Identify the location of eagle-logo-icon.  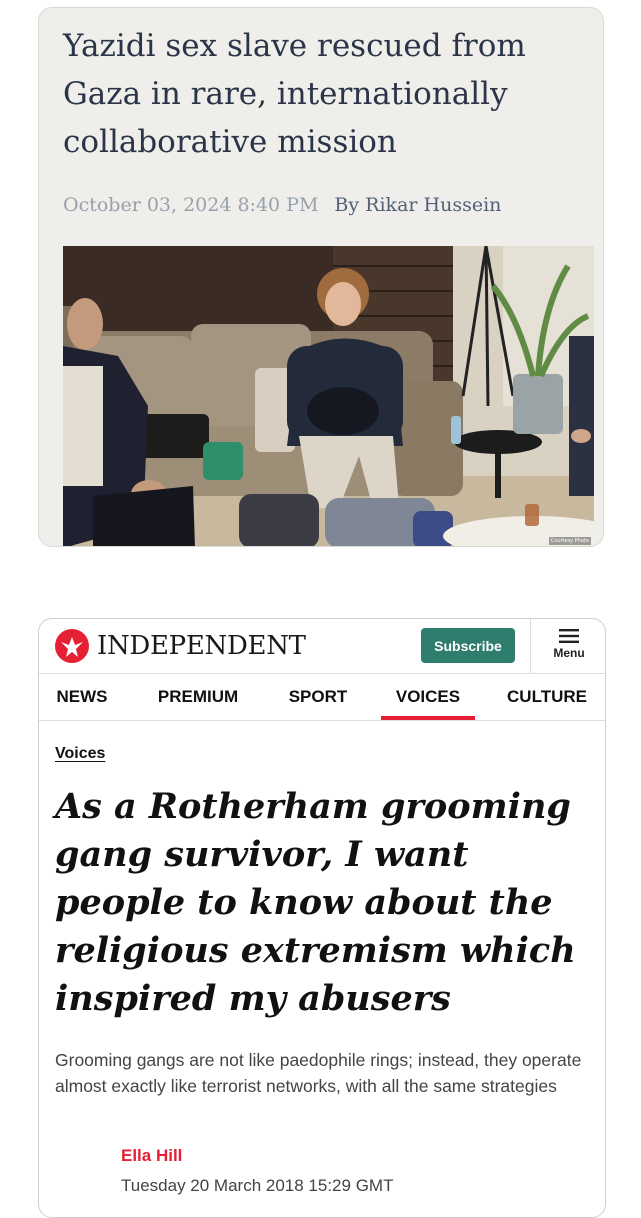
(72, 646).